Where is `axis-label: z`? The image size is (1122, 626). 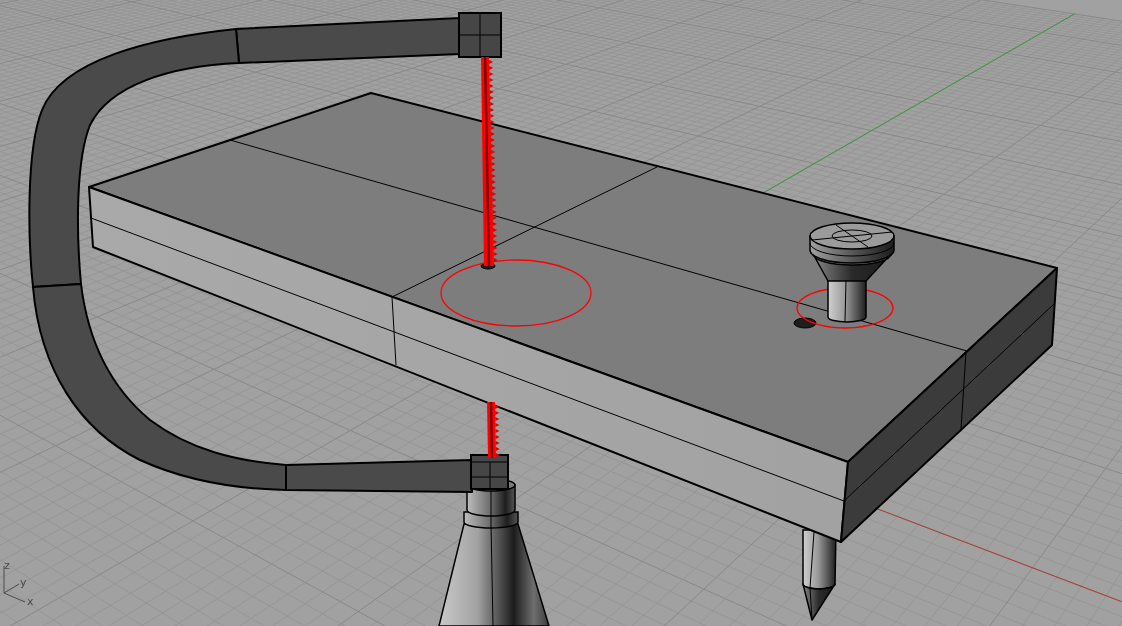
axis-label: z is located at coordinates (7, 565).